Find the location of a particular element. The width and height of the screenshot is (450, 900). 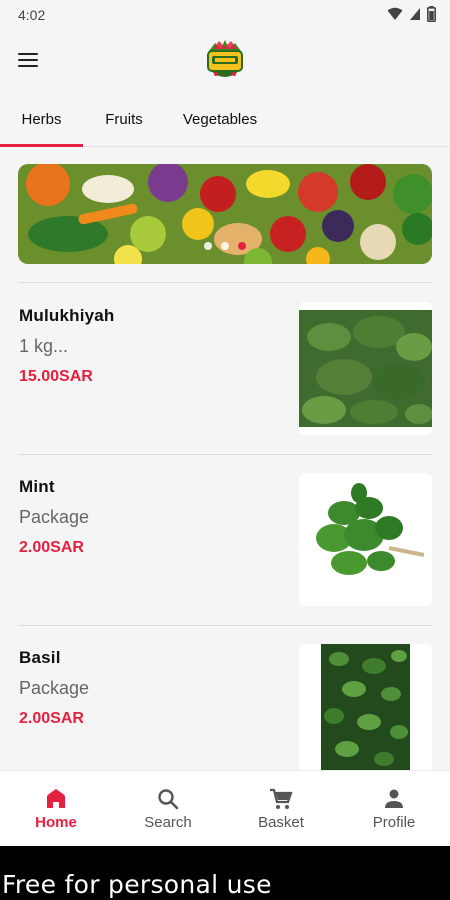

search-icon is located at coordinates (168, 799).